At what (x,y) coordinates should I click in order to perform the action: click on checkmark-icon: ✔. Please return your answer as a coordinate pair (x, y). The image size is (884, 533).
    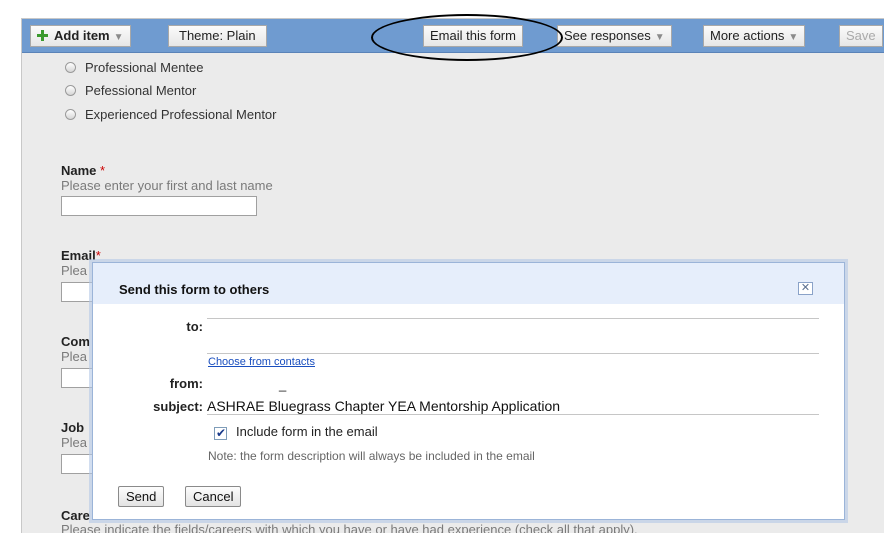
    Looking at the image, I should click on (221, 433).